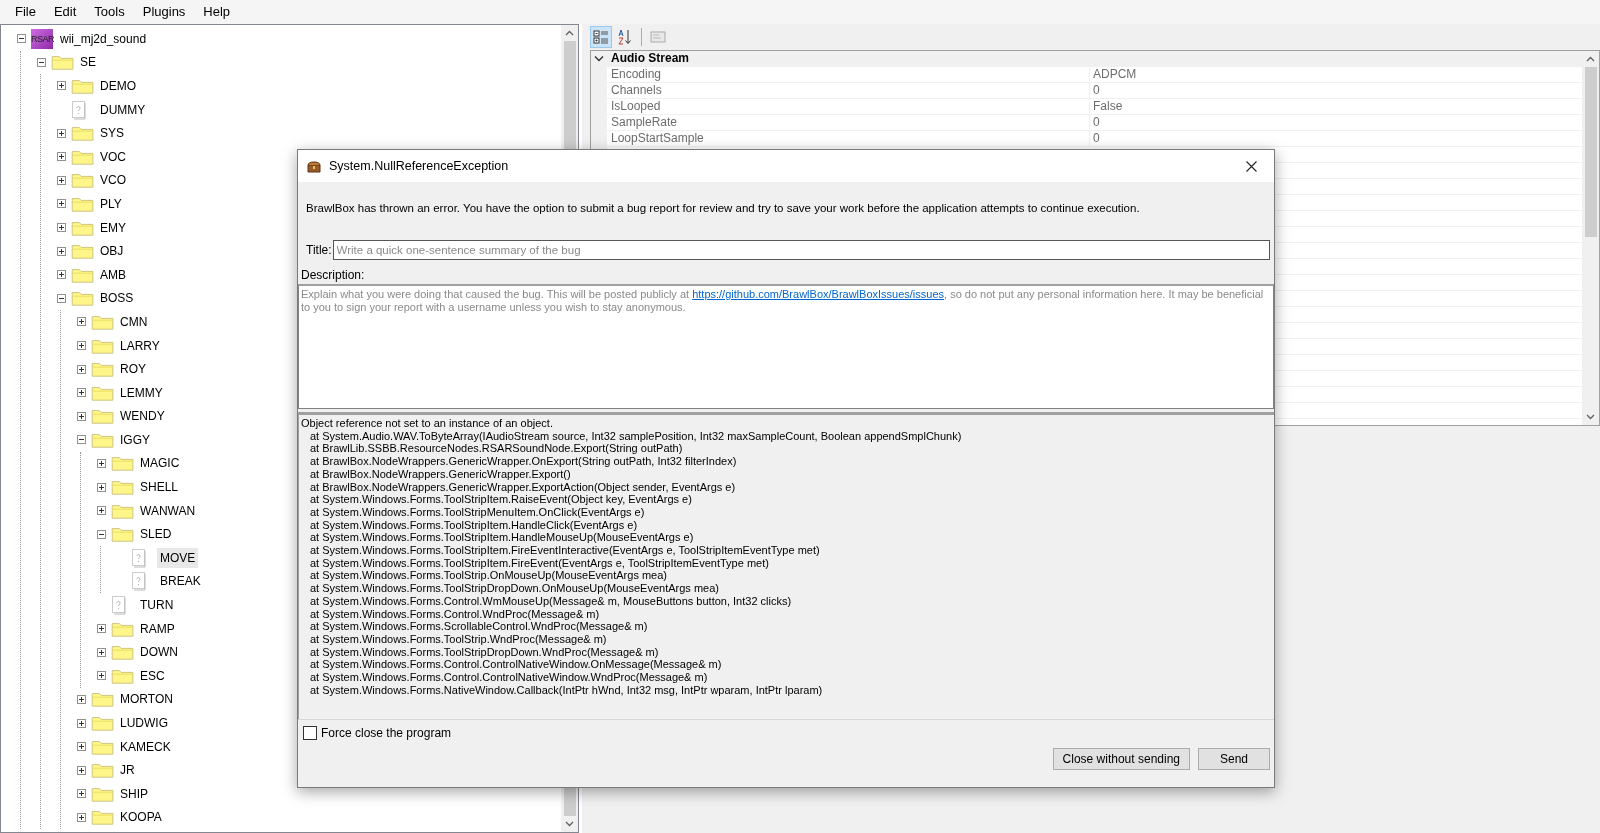 This screenshot has width=1600, height=833. Describe the element at coordinates (217, 12) in the screenshot. I see `menu-item: Help` at that location.